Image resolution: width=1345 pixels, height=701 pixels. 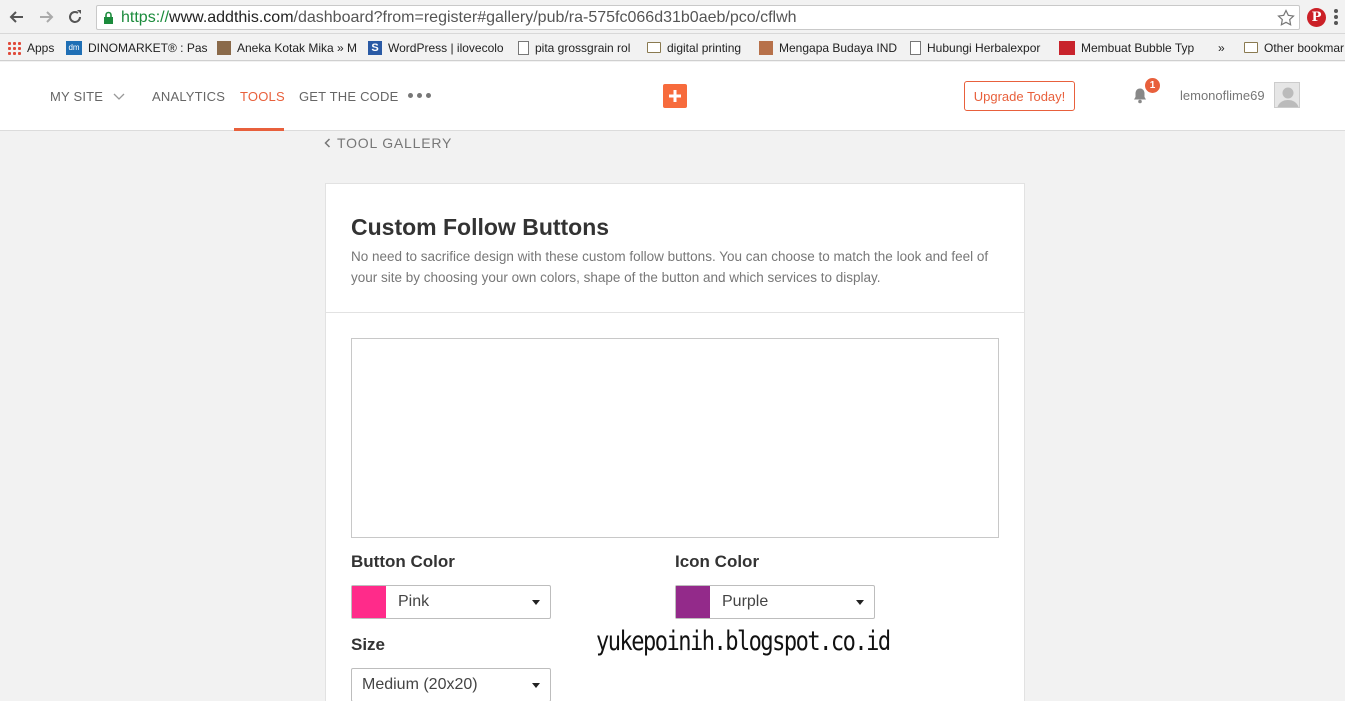 What do you see at coordinates (327, 143) in the screenshot?
I see `chevron-left-icon` at bounding box center [327, 143].